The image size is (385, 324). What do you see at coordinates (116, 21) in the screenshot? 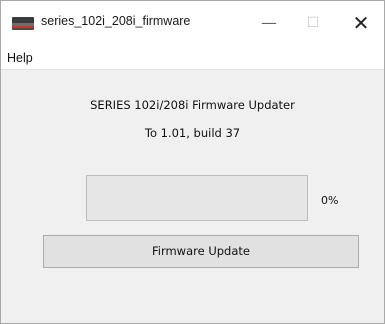
I see `window-title: series_102i_208i_firmware` at bounding box center [116, 21].